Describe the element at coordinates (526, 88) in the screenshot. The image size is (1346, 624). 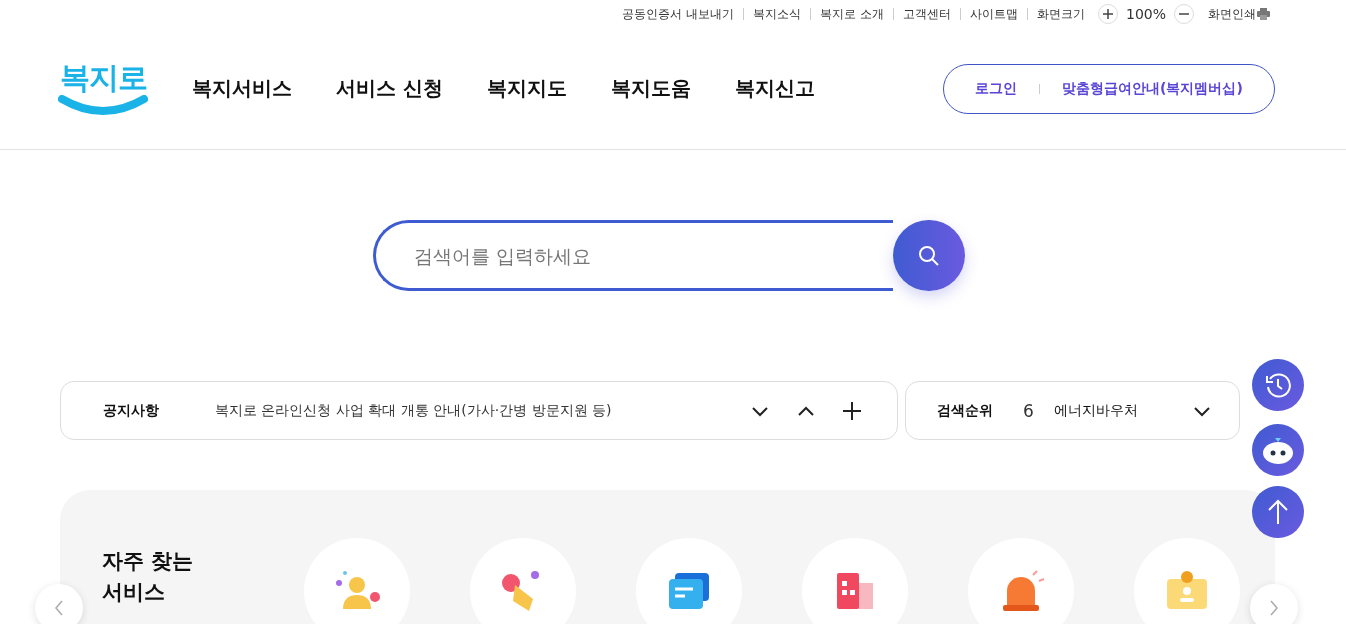
I see `nav-item: 복지지도` at that location.